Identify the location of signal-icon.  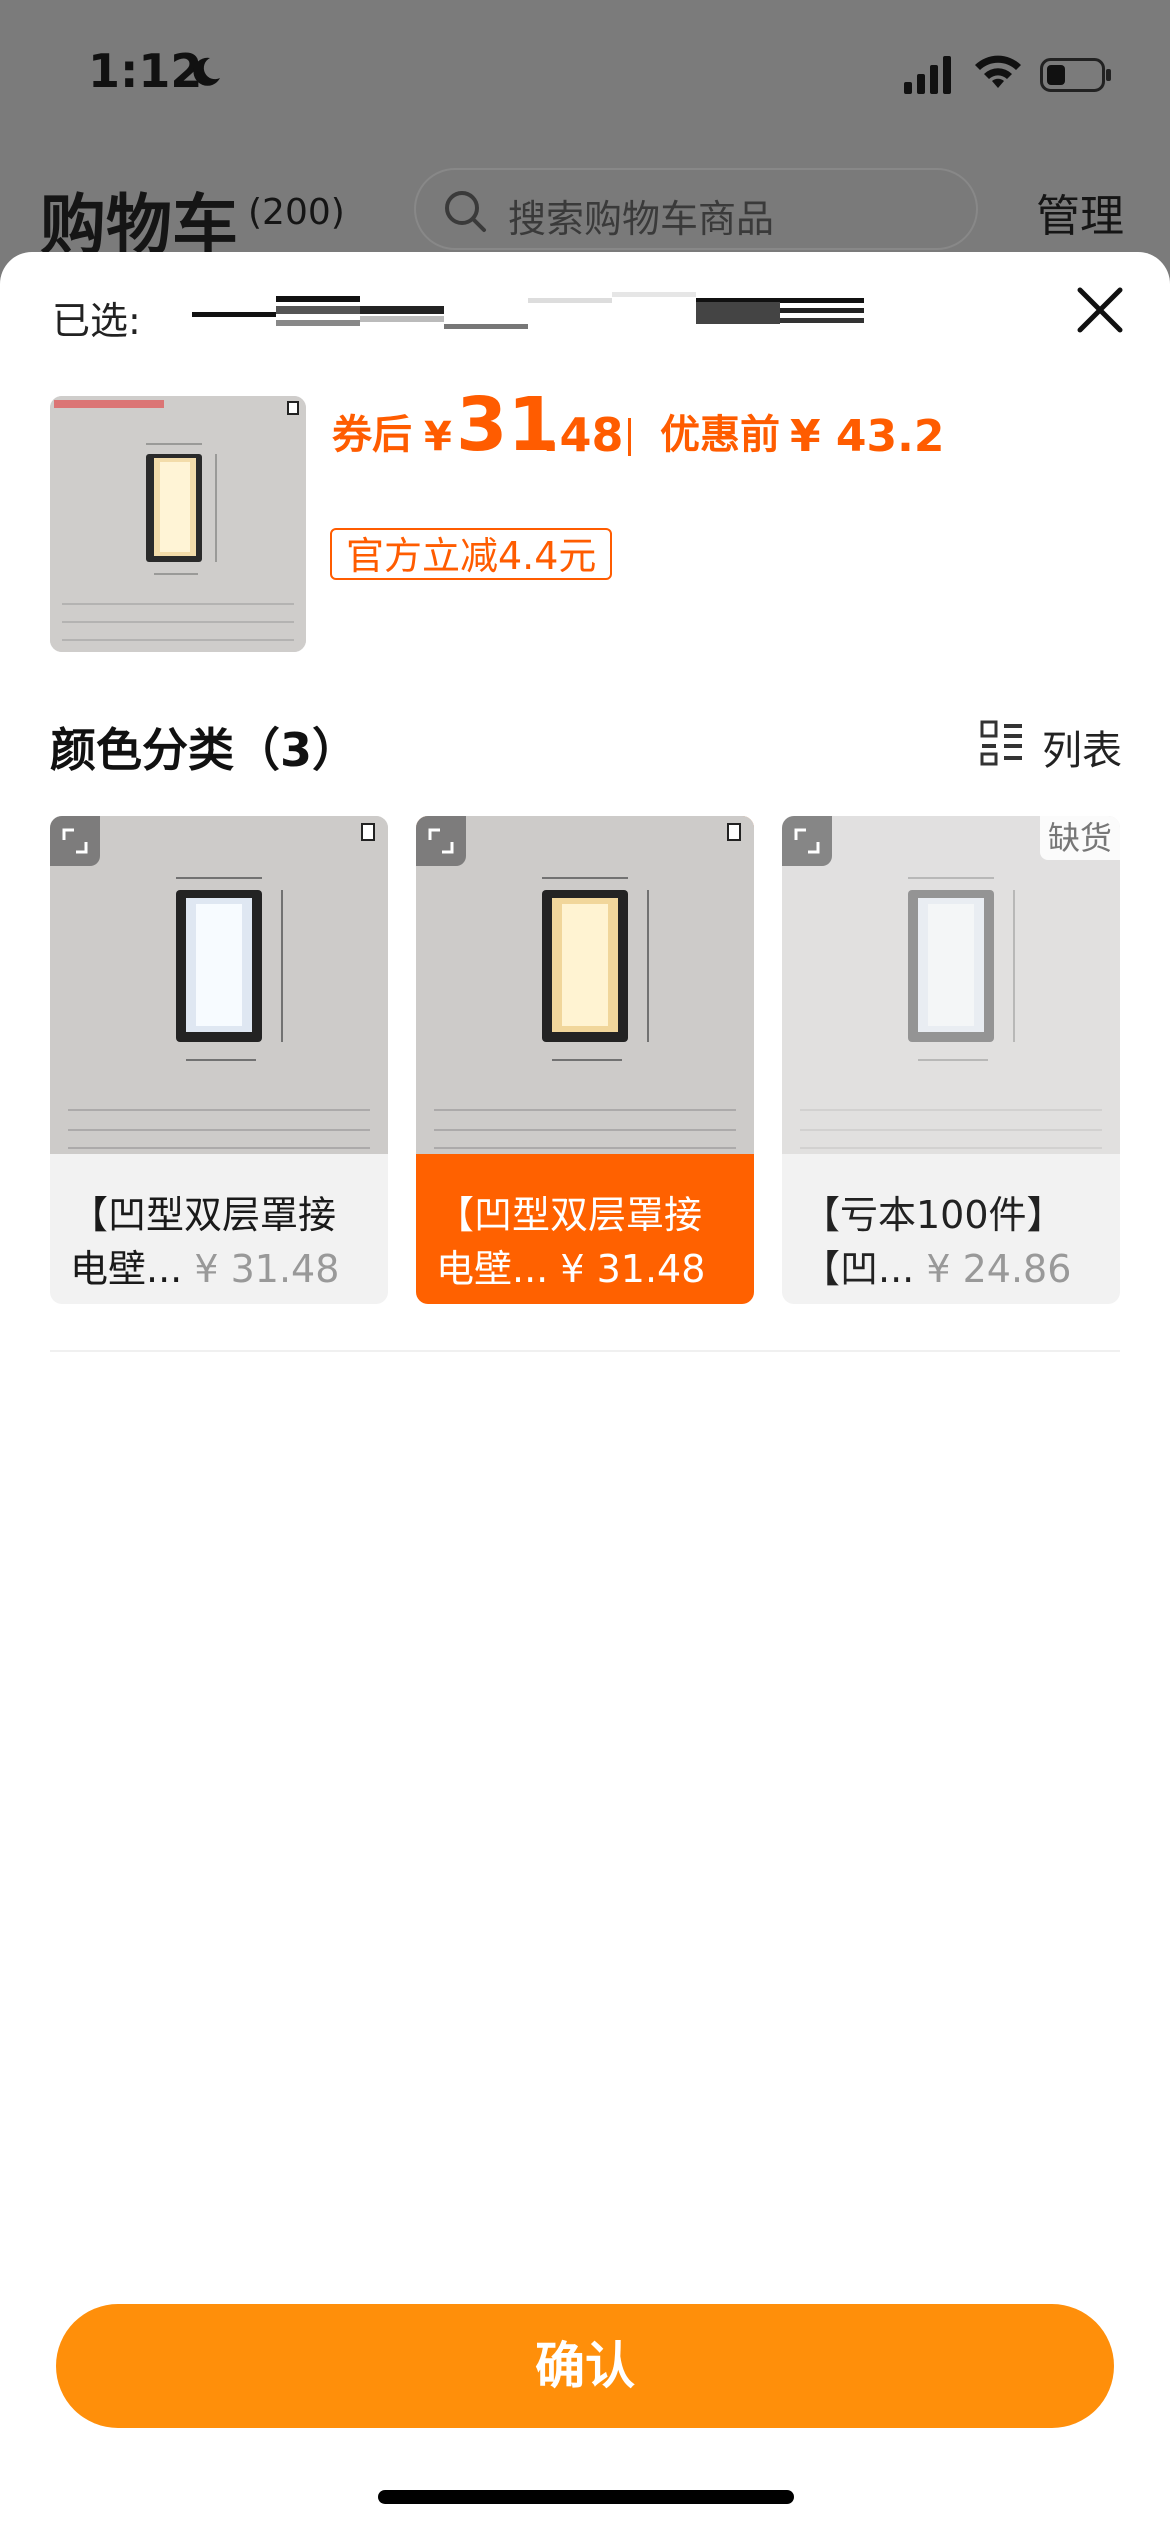
(927, 75).